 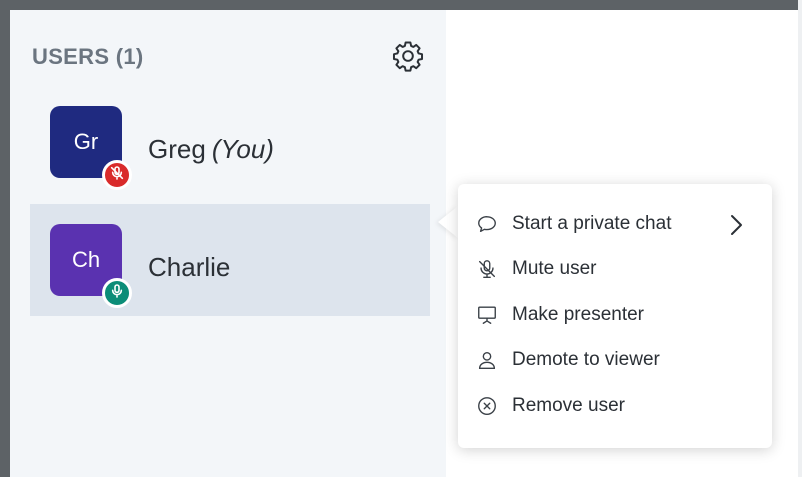 What do you see at coordinates (592, 223) in the screenshot?
I see `menu-item-label: Start a private chat` at bounding box center [592, 223].